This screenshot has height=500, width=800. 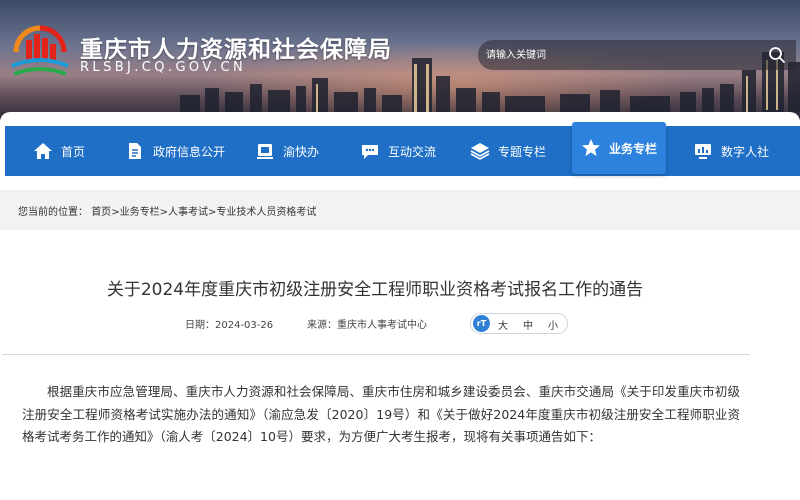 What do you see at coordinates (43, 151) in the screenshot?
I see `home-icon` at bounding box center [43, 151].